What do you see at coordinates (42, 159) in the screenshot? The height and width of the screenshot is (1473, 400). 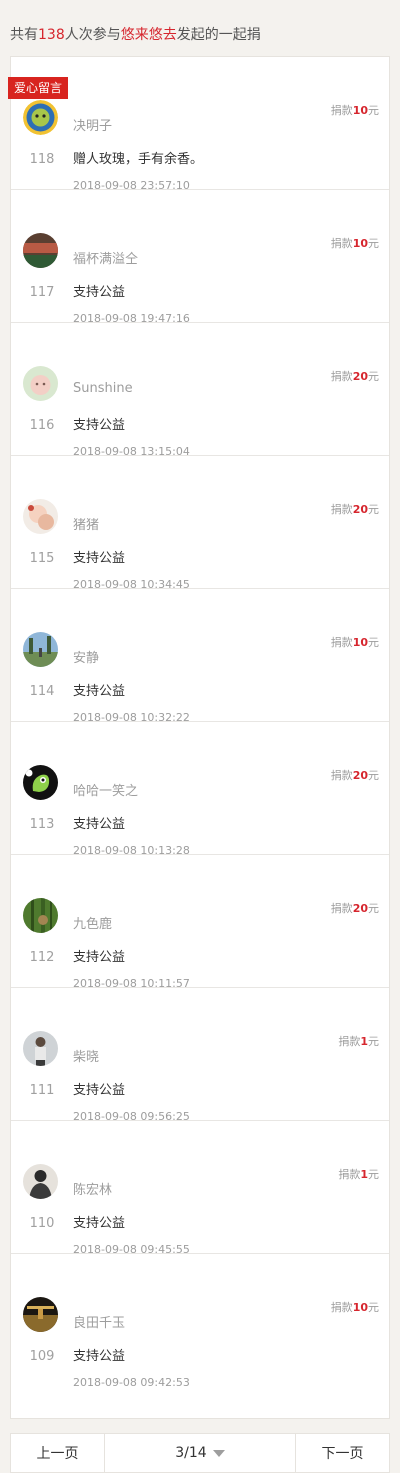 I see `entry-number: 118` at bounding box center [42, 159].